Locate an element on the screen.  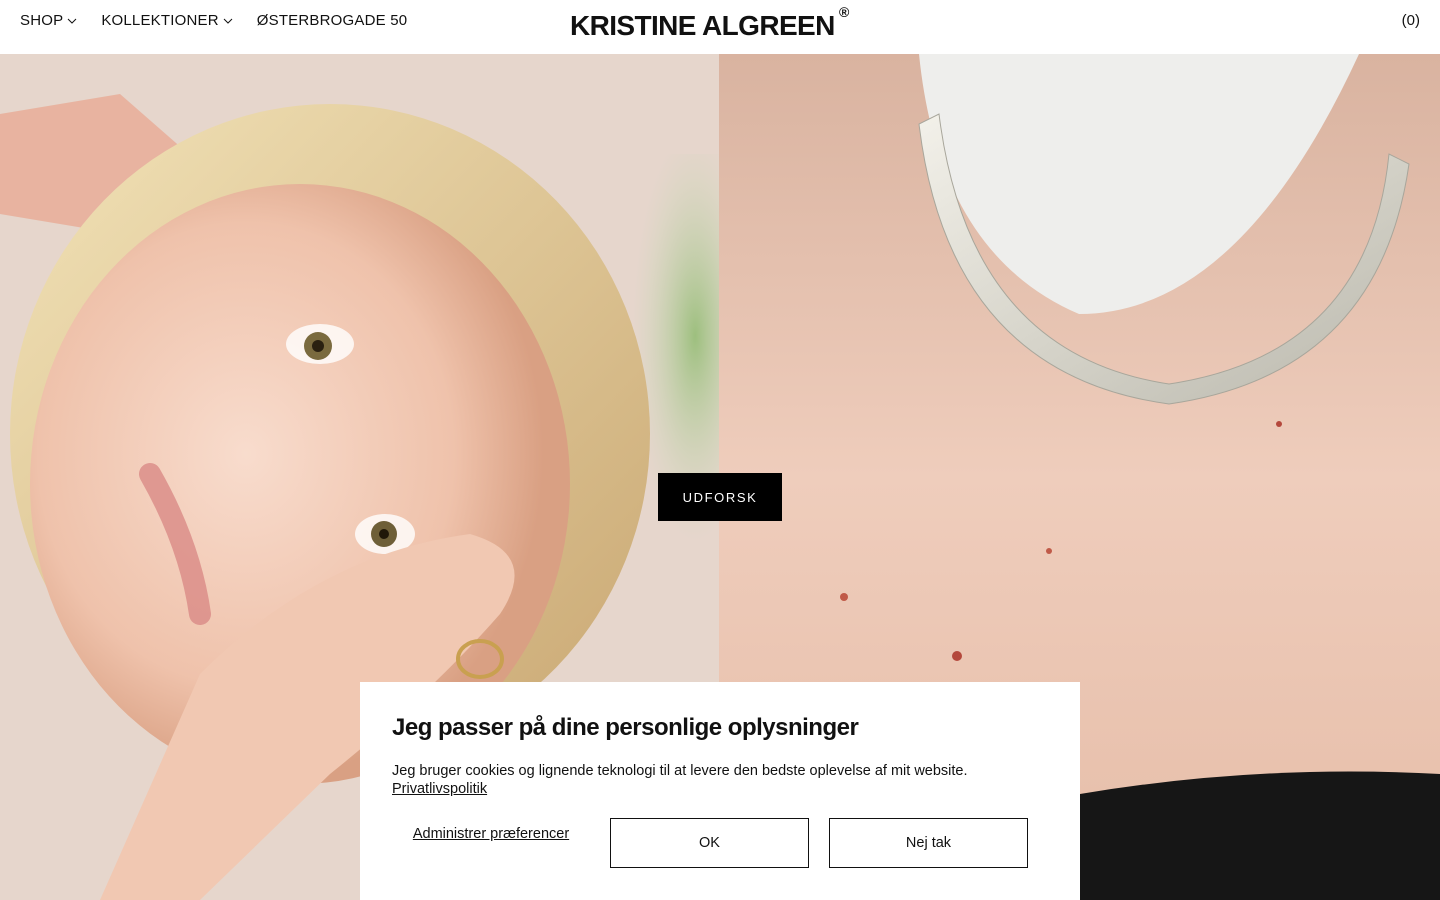
nav-shop-label: SHOP is located at coordinates (42, 20).